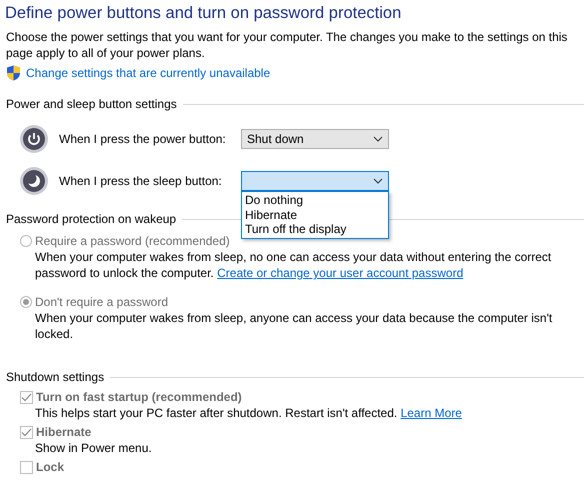 Image resolution: width=584 pixels, height=490 pixels. What do you see at coordinates (315, 215) in the screenshot?
I see `menu-item: Hibernate` at bounding box center [315, 215].